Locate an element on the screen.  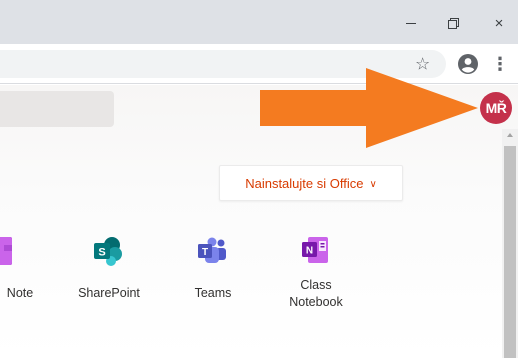
more-vert-icon: ⋮ is located at coordinates (500, 63).